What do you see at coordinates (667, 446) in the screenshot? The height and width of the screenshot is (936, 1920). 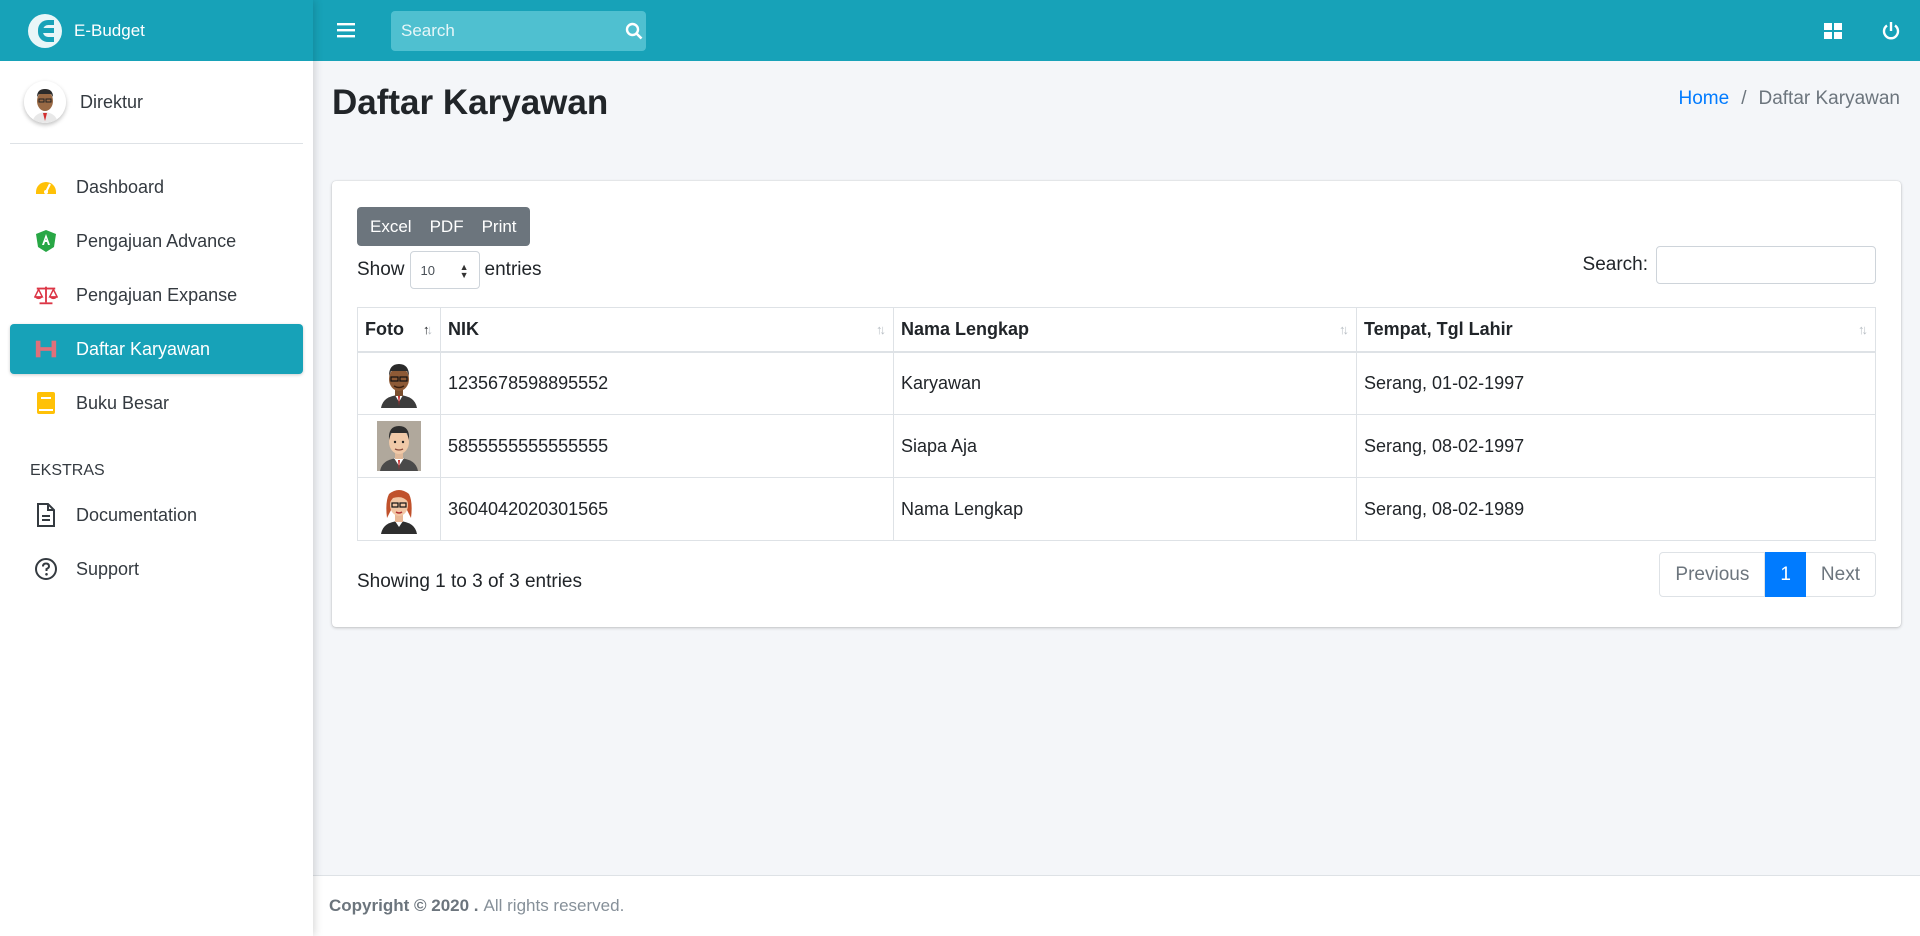 I see `nik-cell: 5855555555555555` at bounding box center [667, 446].